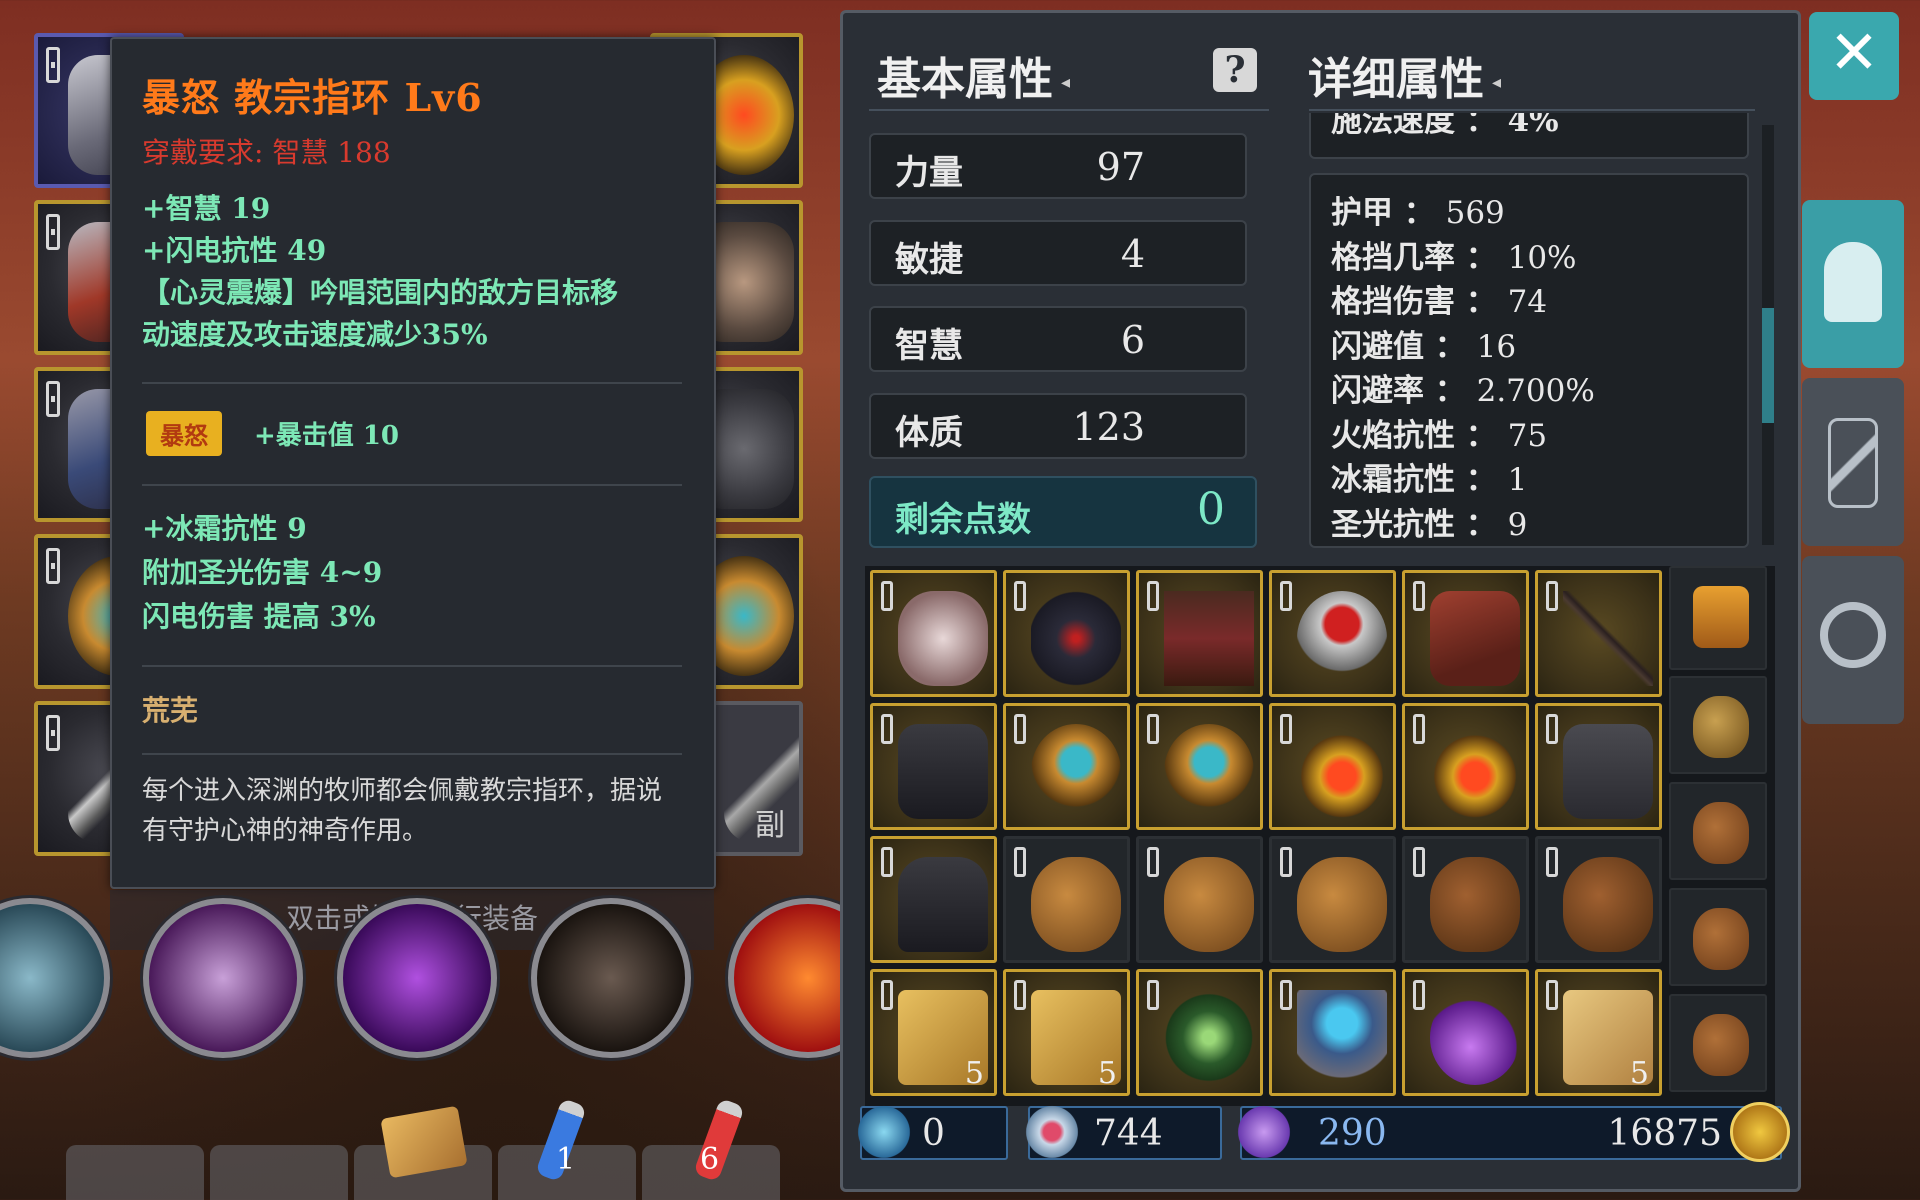 The image size is (1920, 1200). I want to click on detail-label: 冰霜抗性, so click(1393, 480).